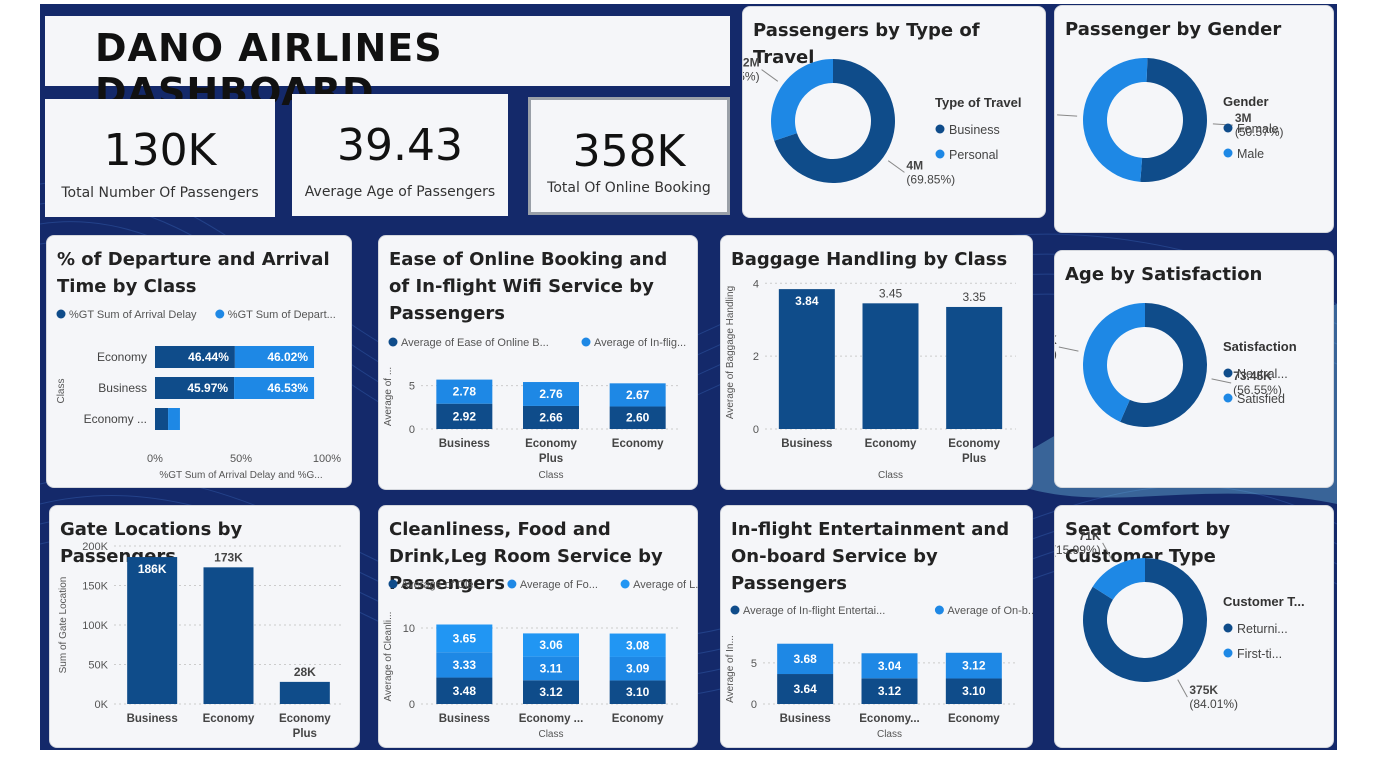 The image size is (1382, 758). I want to click on chart-svg-gender: 3M(50.57%)3M(49.43%)GenderFemaleMale, so click(1169, 120).